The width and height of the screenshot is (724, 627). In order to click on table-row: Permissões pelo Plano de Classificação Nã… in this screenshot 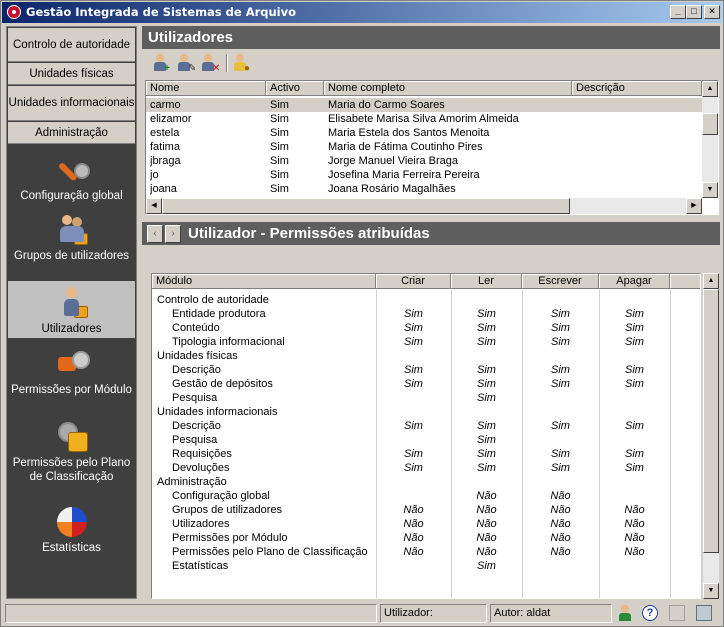, I will do `click(426, 552)`.